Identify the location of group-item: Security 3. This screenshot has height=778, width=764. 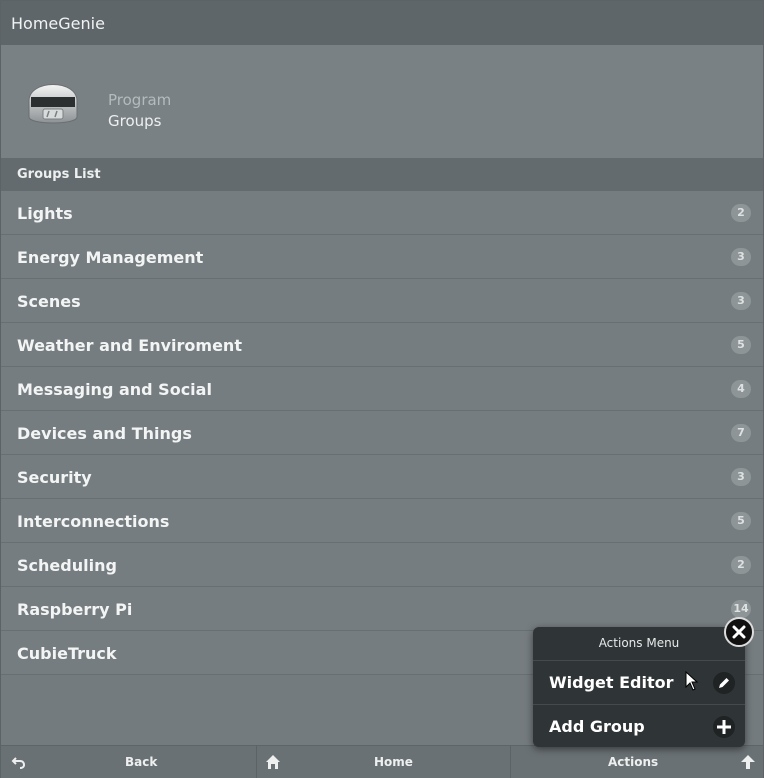
(382, 477).